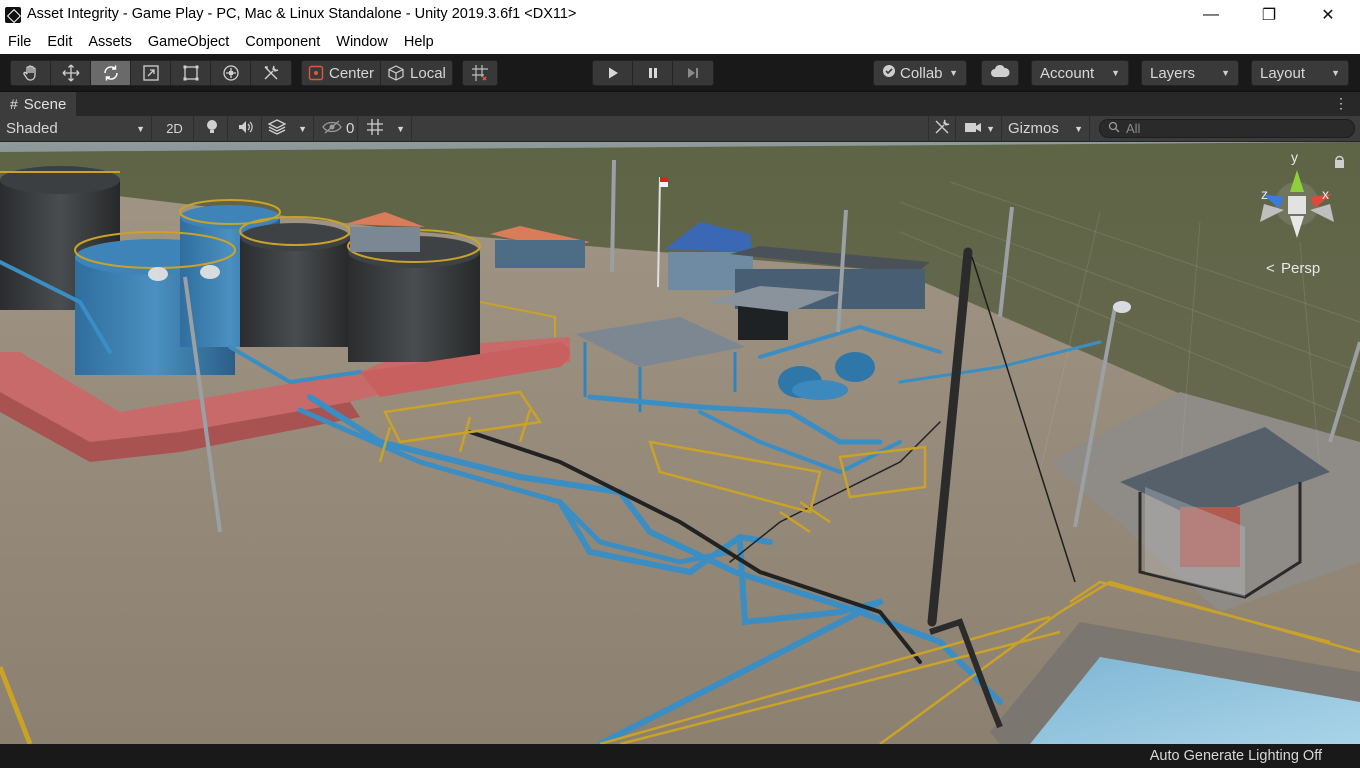 The width and height of the screenshot is (1360, 768). I want to click on pivot-mode-toggle: Center, so click(342, 73).